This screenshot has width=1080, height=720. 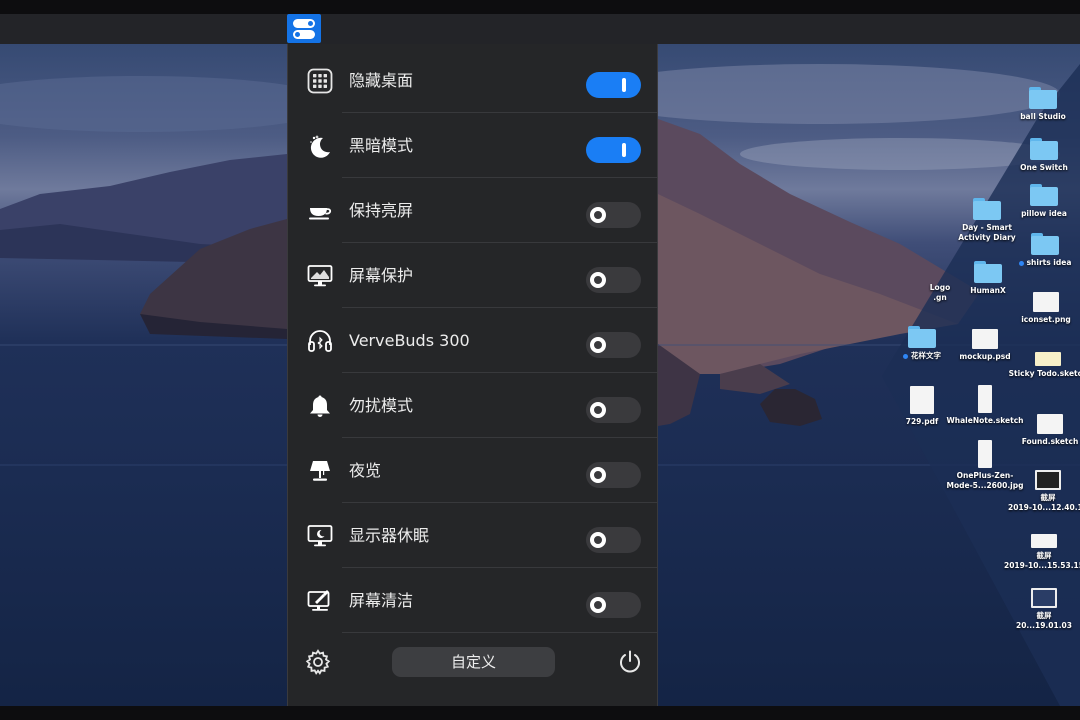 I want to click on toggle-row-night-shift: 夜览, so click(x=472, y=470).